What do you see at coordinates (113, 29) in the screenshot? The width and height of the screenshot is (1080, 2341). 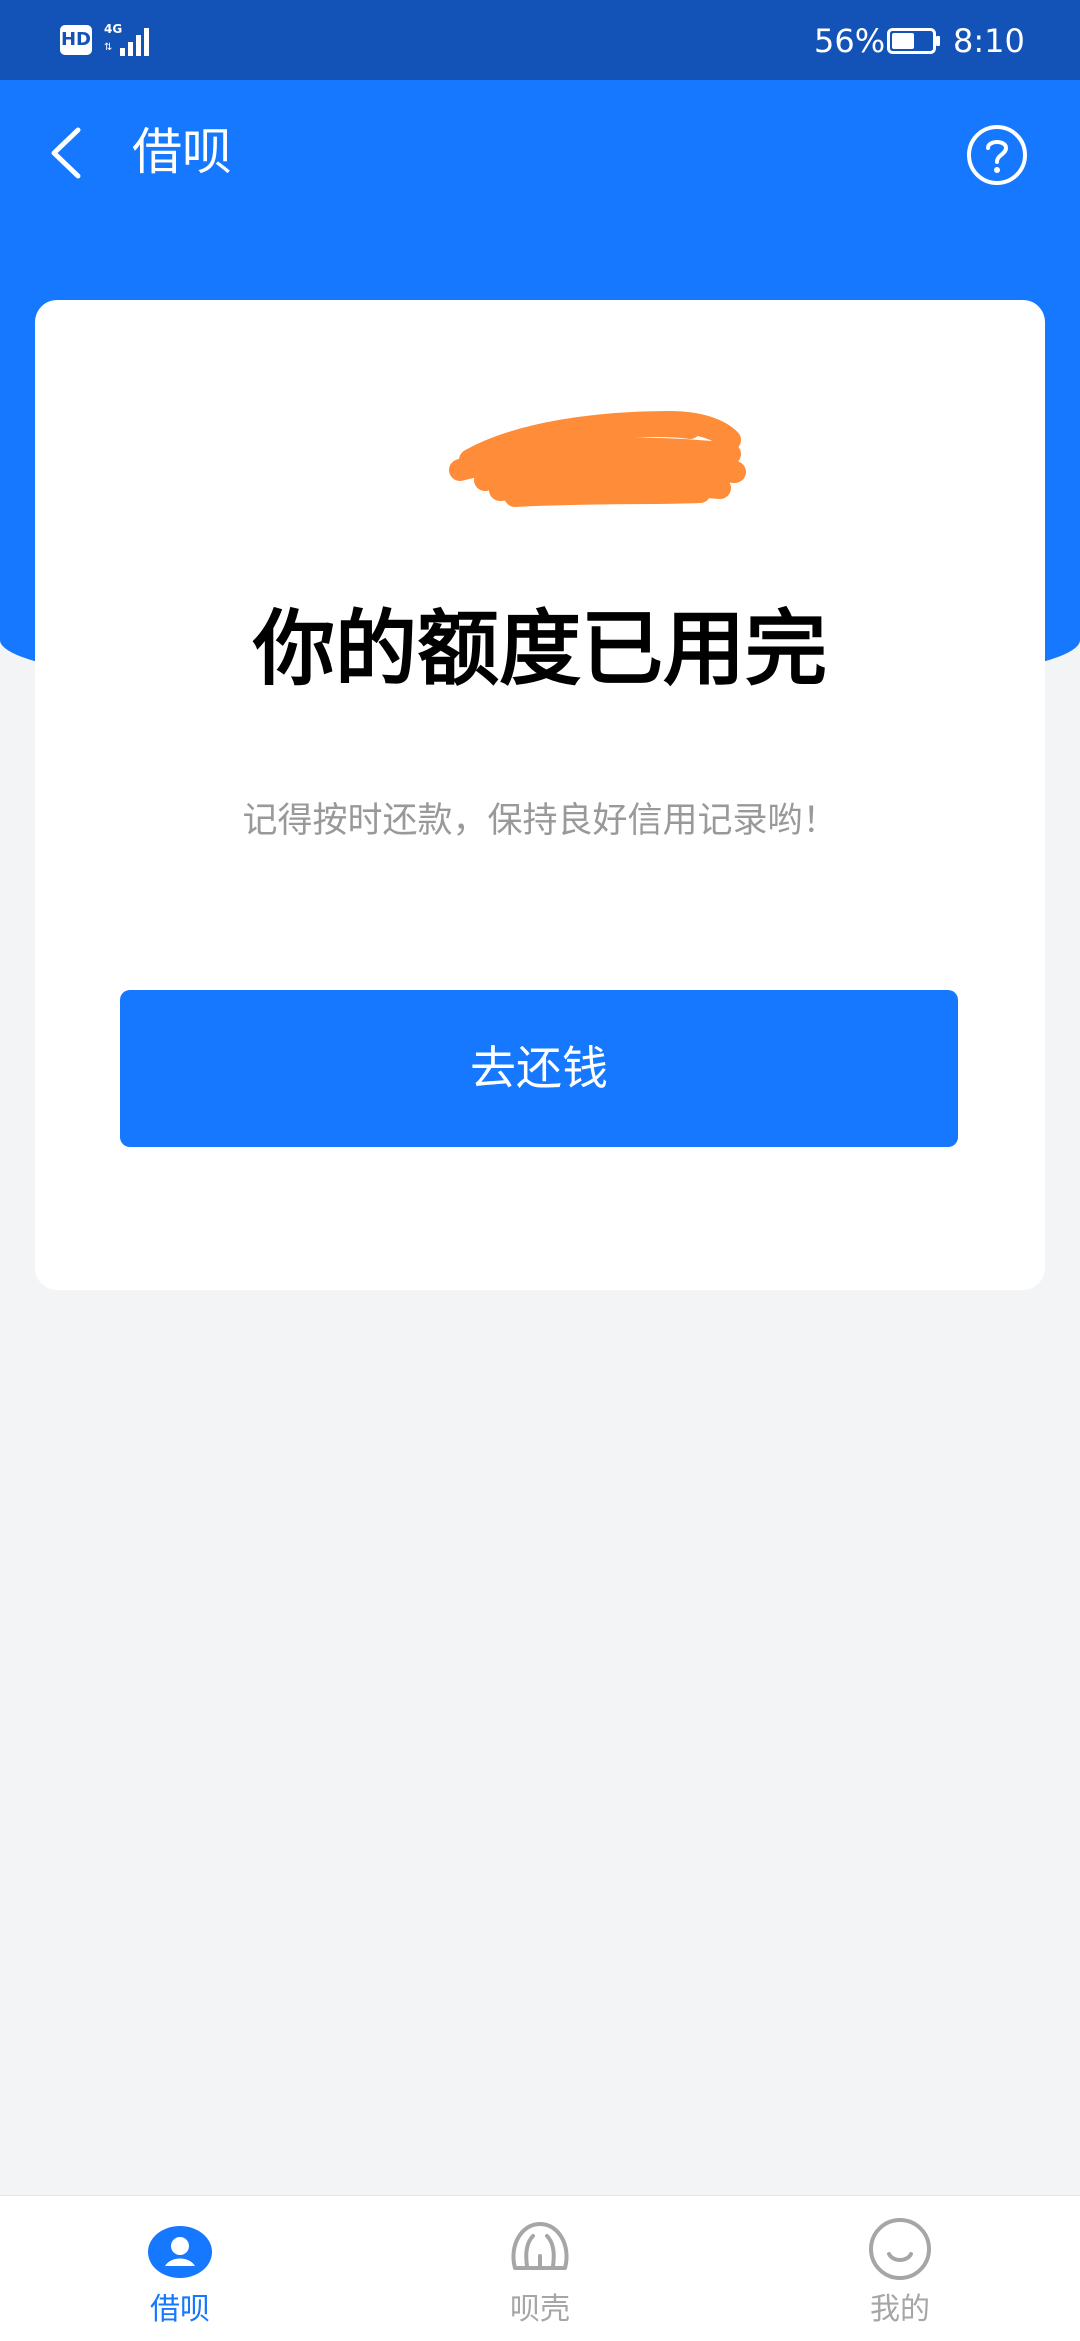 I see `svg-text: 4G` at bounding box center [113, 29].